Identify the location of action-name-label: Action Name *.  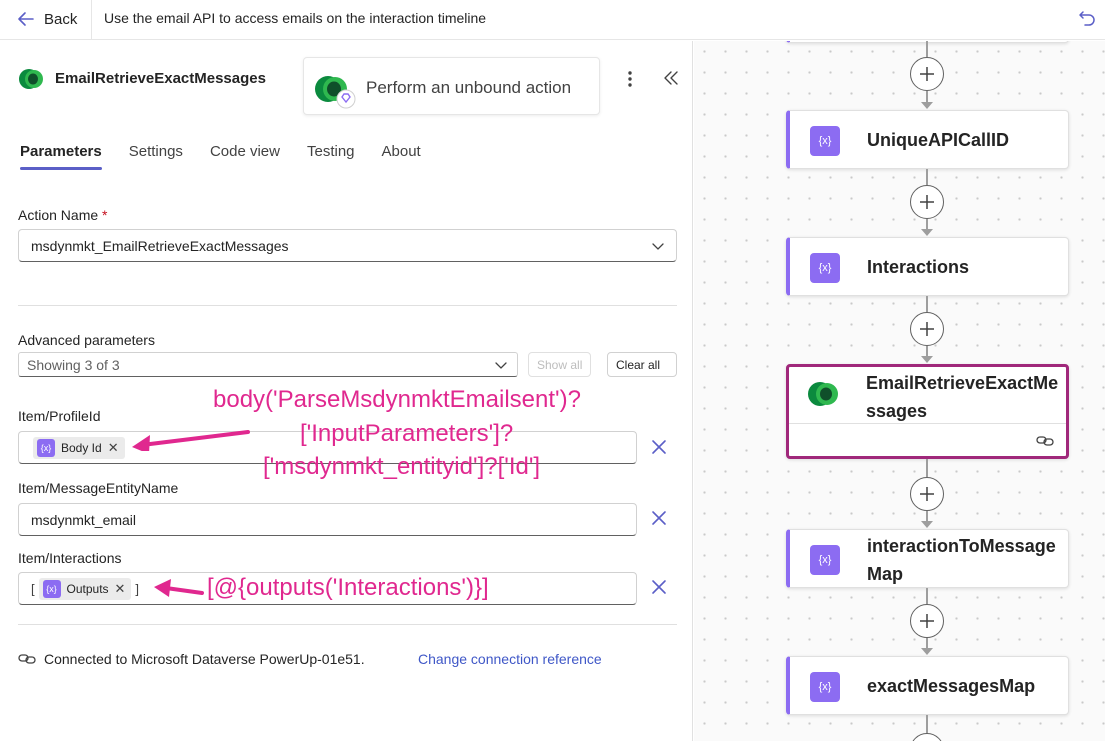
(63, 215).